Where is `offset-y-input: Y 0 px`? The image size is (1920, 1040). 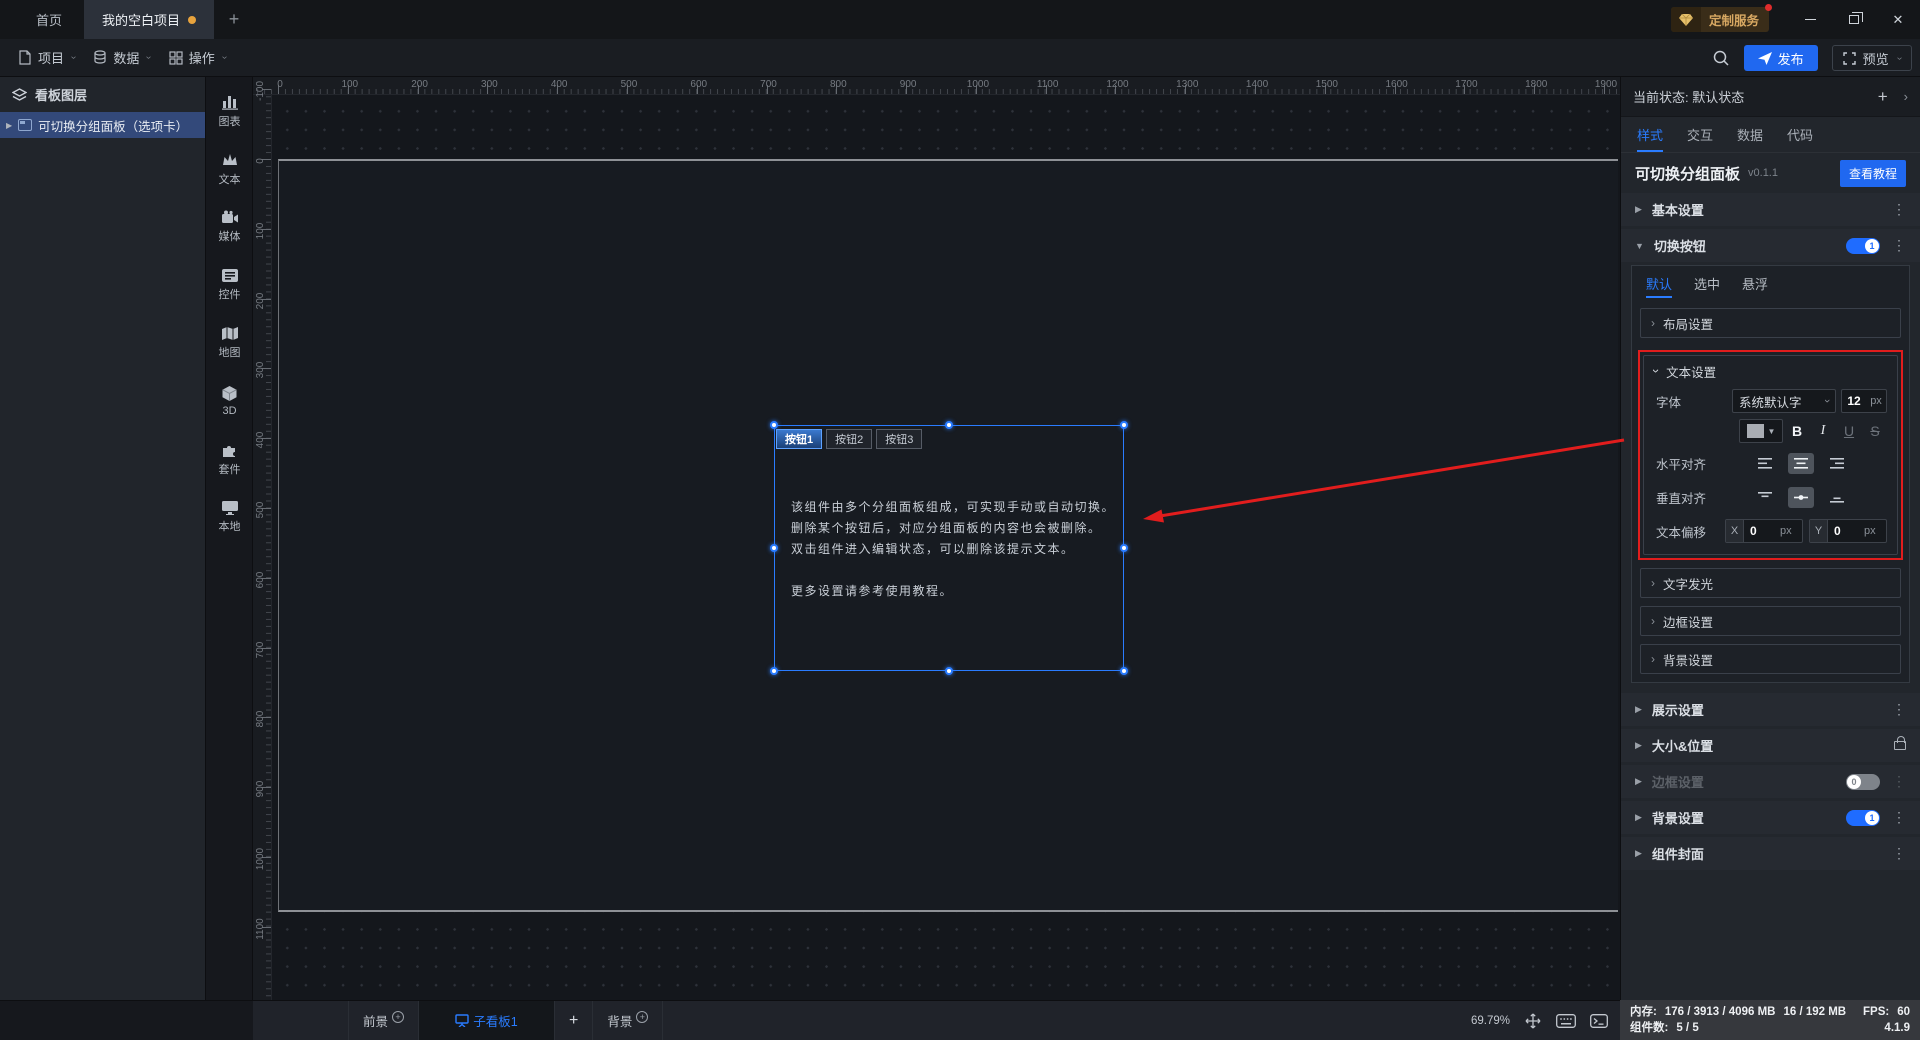
offset-y-input: Y 0 px is located at coordinates (1848, 531).